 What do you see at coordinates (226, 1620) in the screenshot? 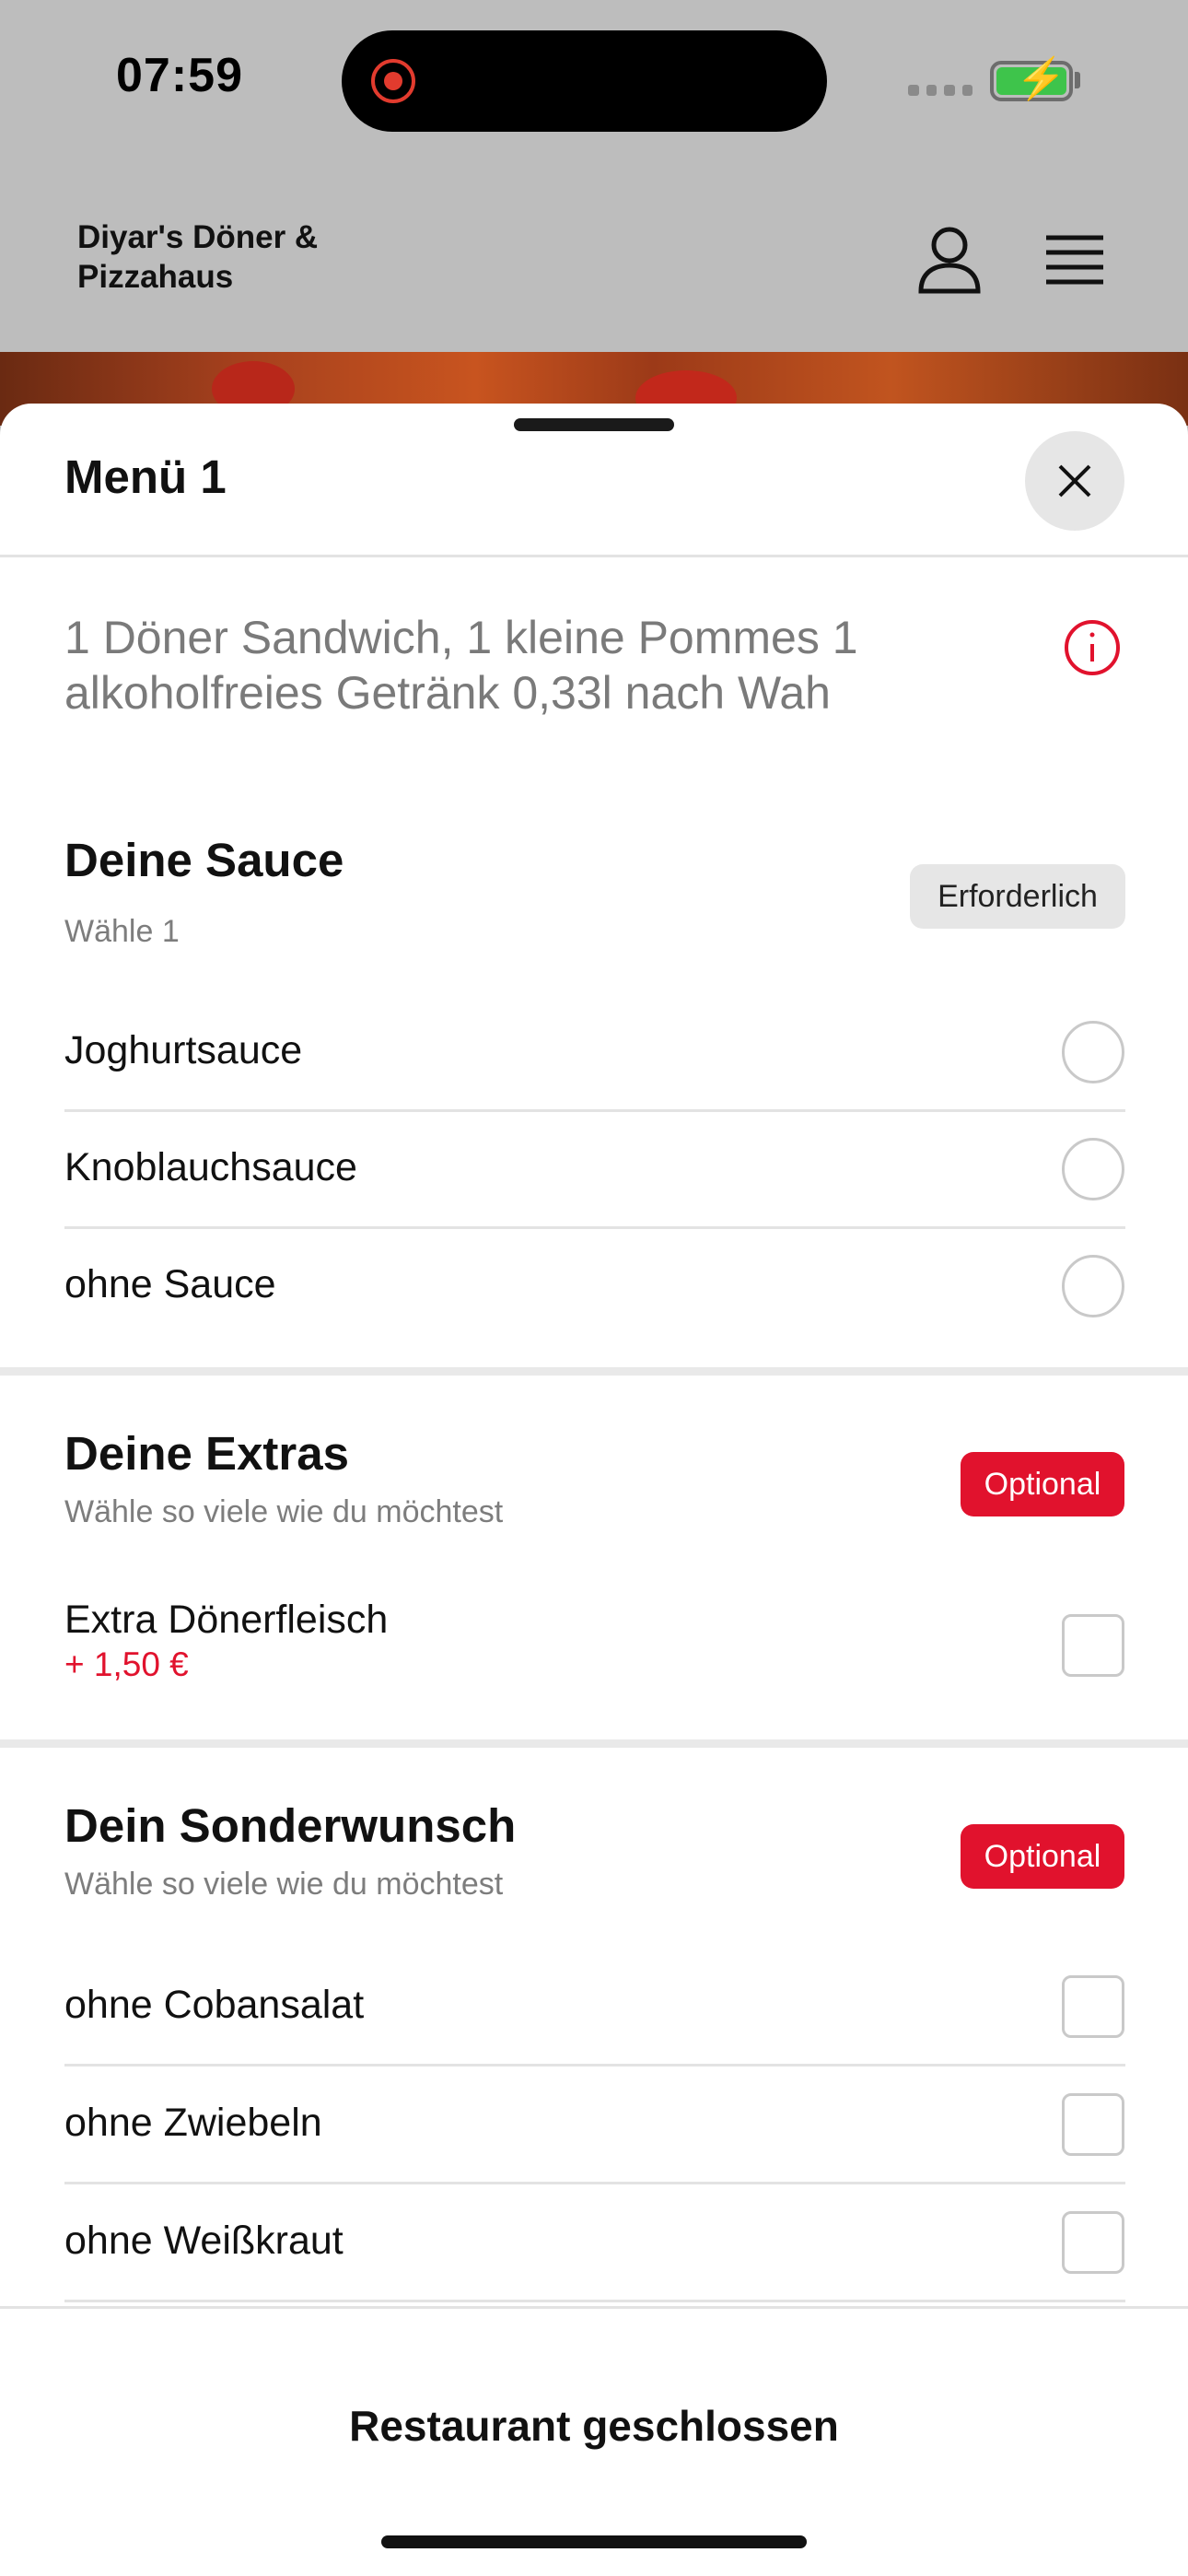
I see `option-label: Extra Dönerfleisch` at bounding box center [226, 1620].